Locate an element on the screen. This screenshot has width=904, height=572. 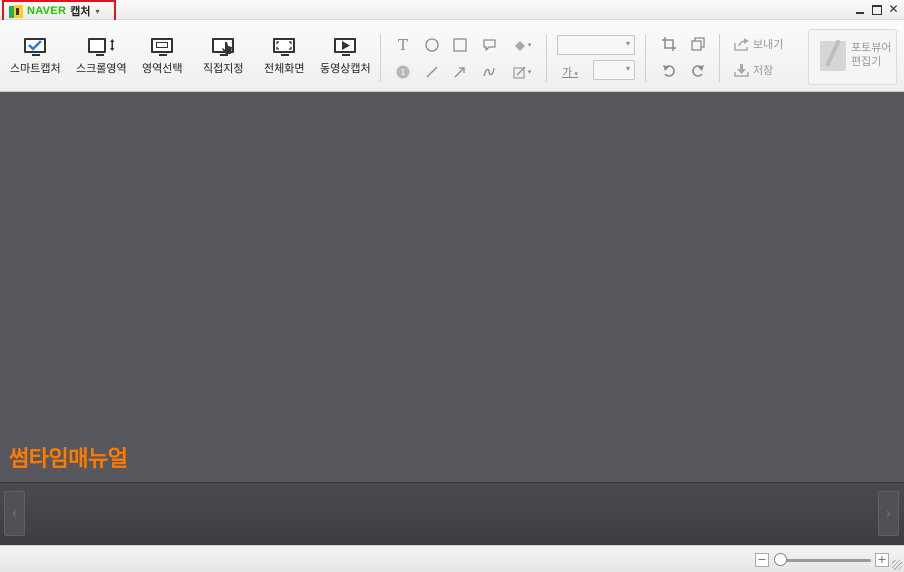
resize-grip-icon is located at coordinates (897, 565).